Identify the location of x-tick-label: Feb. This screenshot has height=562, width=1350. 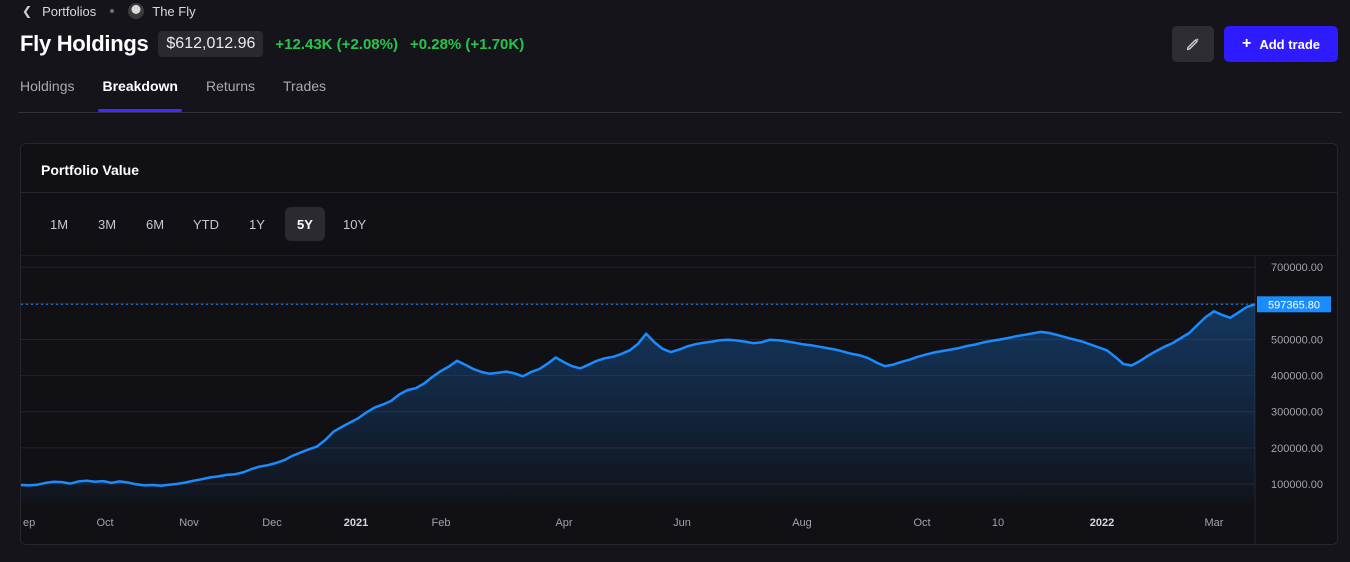
(441, 523).